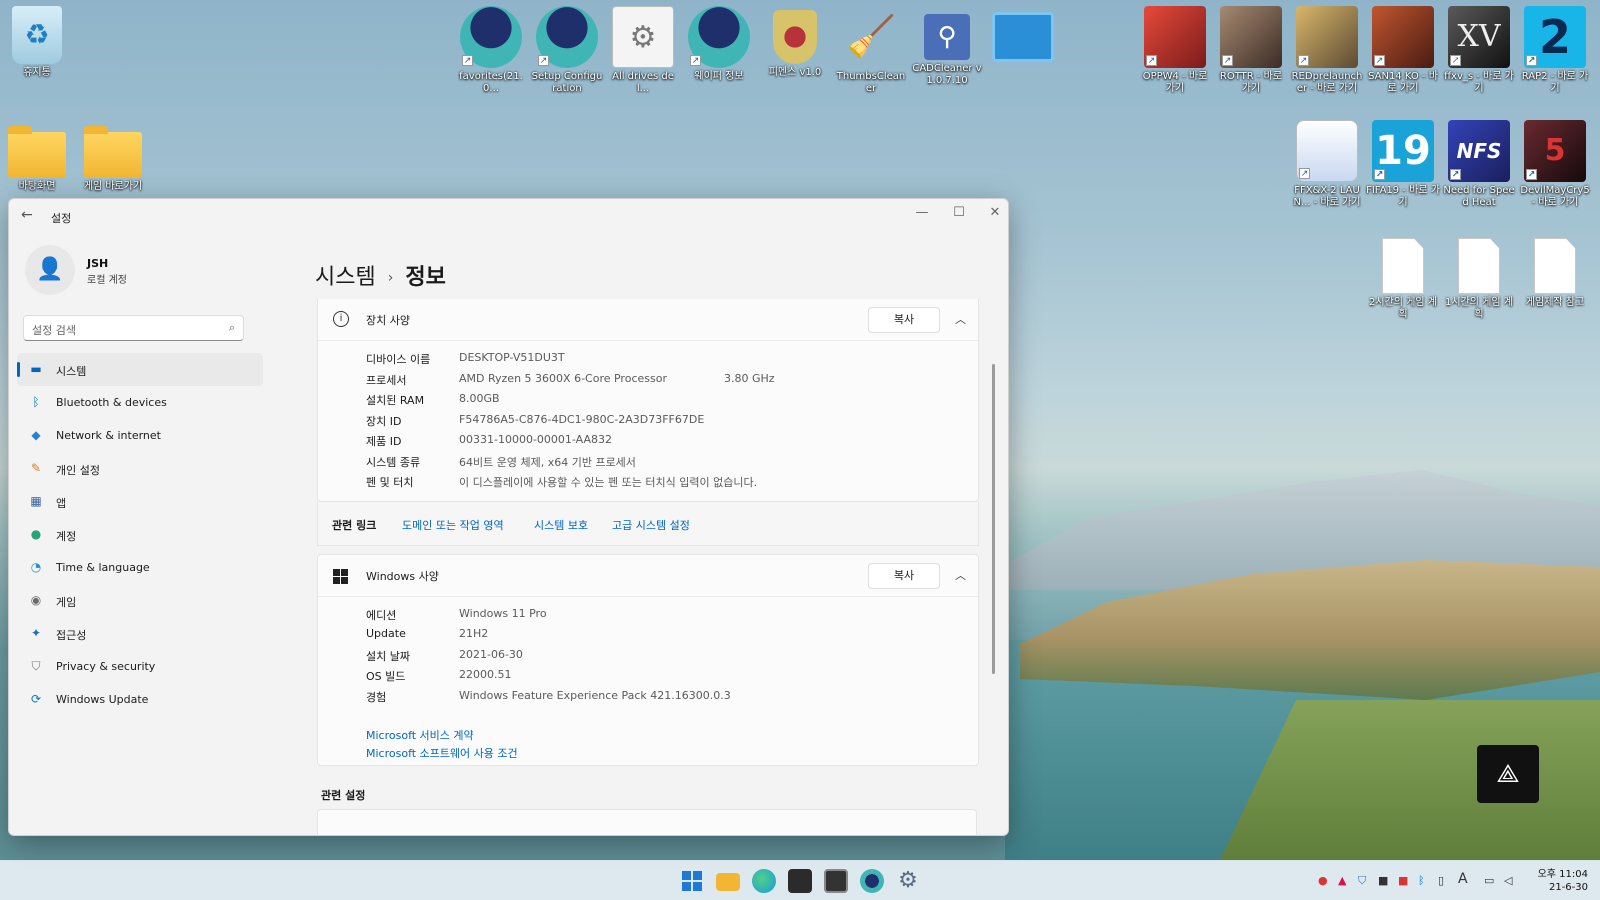 Image resolution: width=1600 pixels, height=900 pixels. I want to click on settings-gear-icon: ⚙, so click(908, 881).